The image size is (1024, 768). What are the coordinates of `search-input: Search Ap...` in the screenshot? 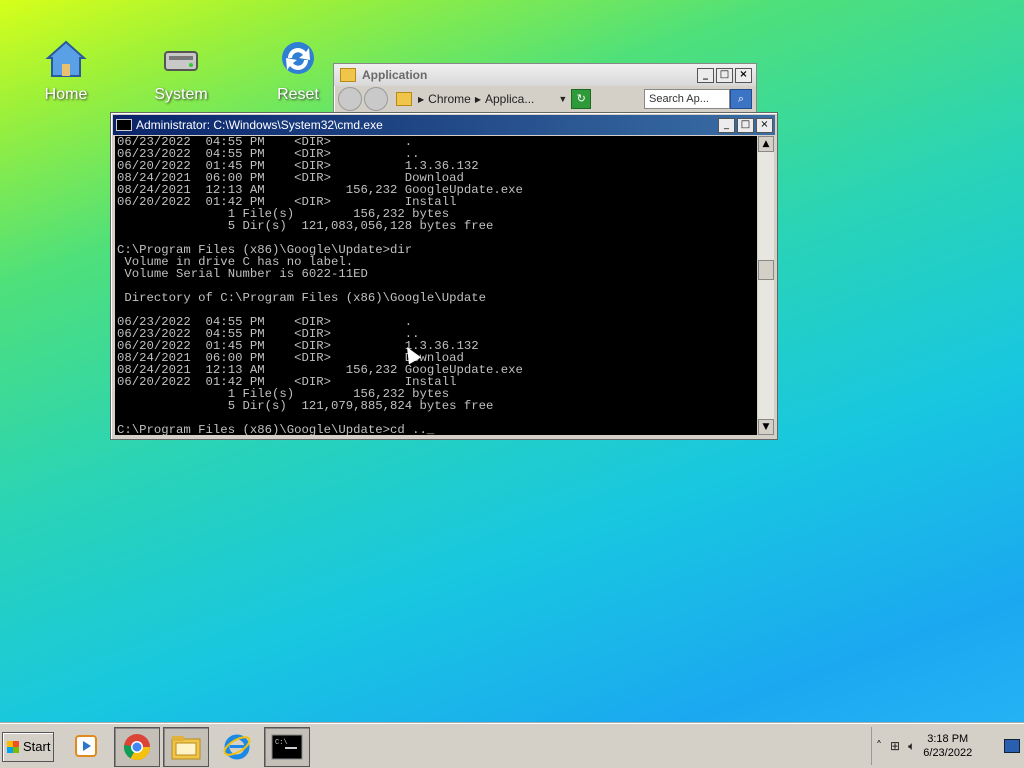 It's located at (687, 99).